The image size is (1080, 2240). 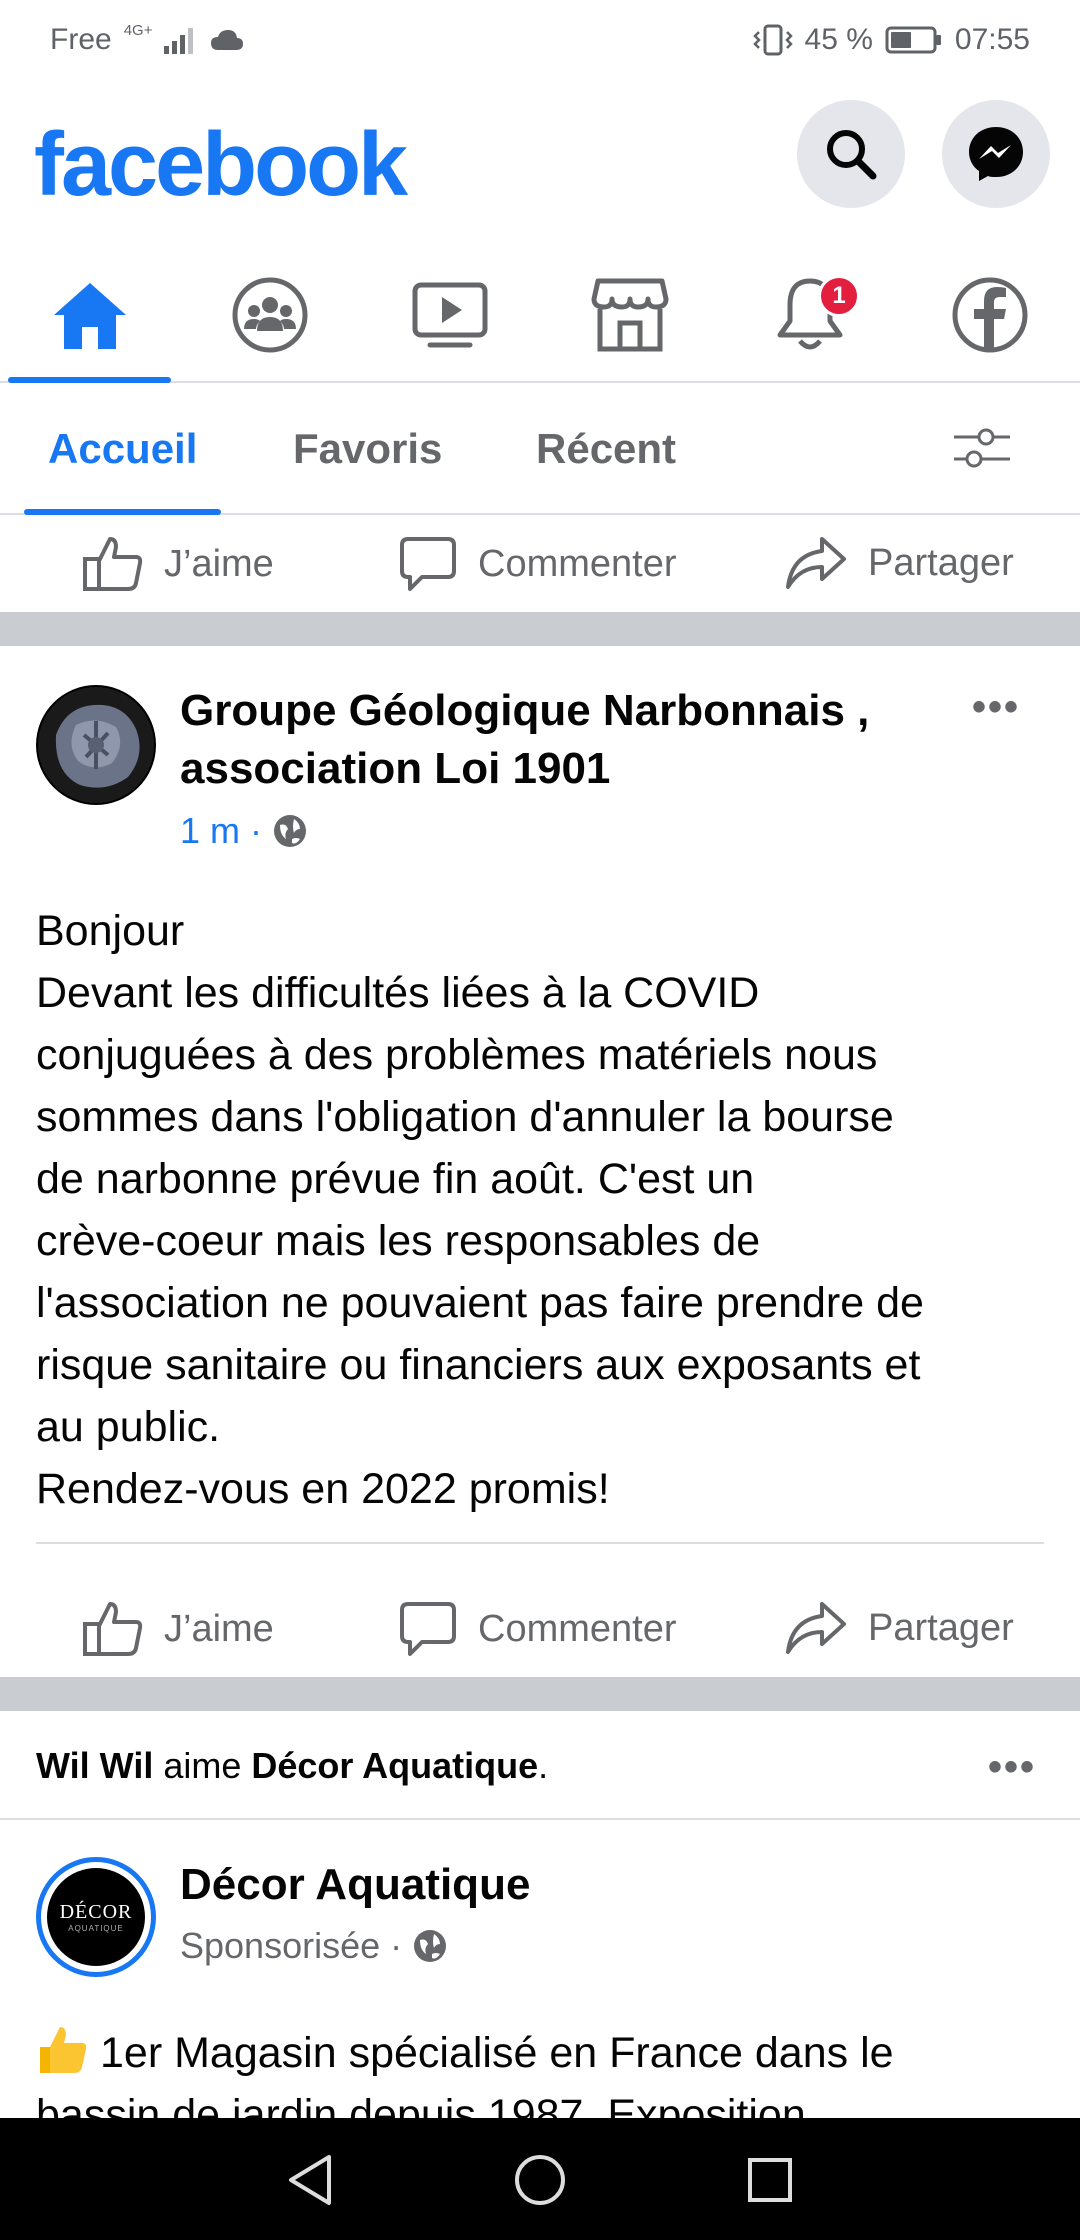 What do you see at coordinates (367, 449) in the screenshot?
I see `tab-favoris: Favoris` at bounding box center [367, 449].